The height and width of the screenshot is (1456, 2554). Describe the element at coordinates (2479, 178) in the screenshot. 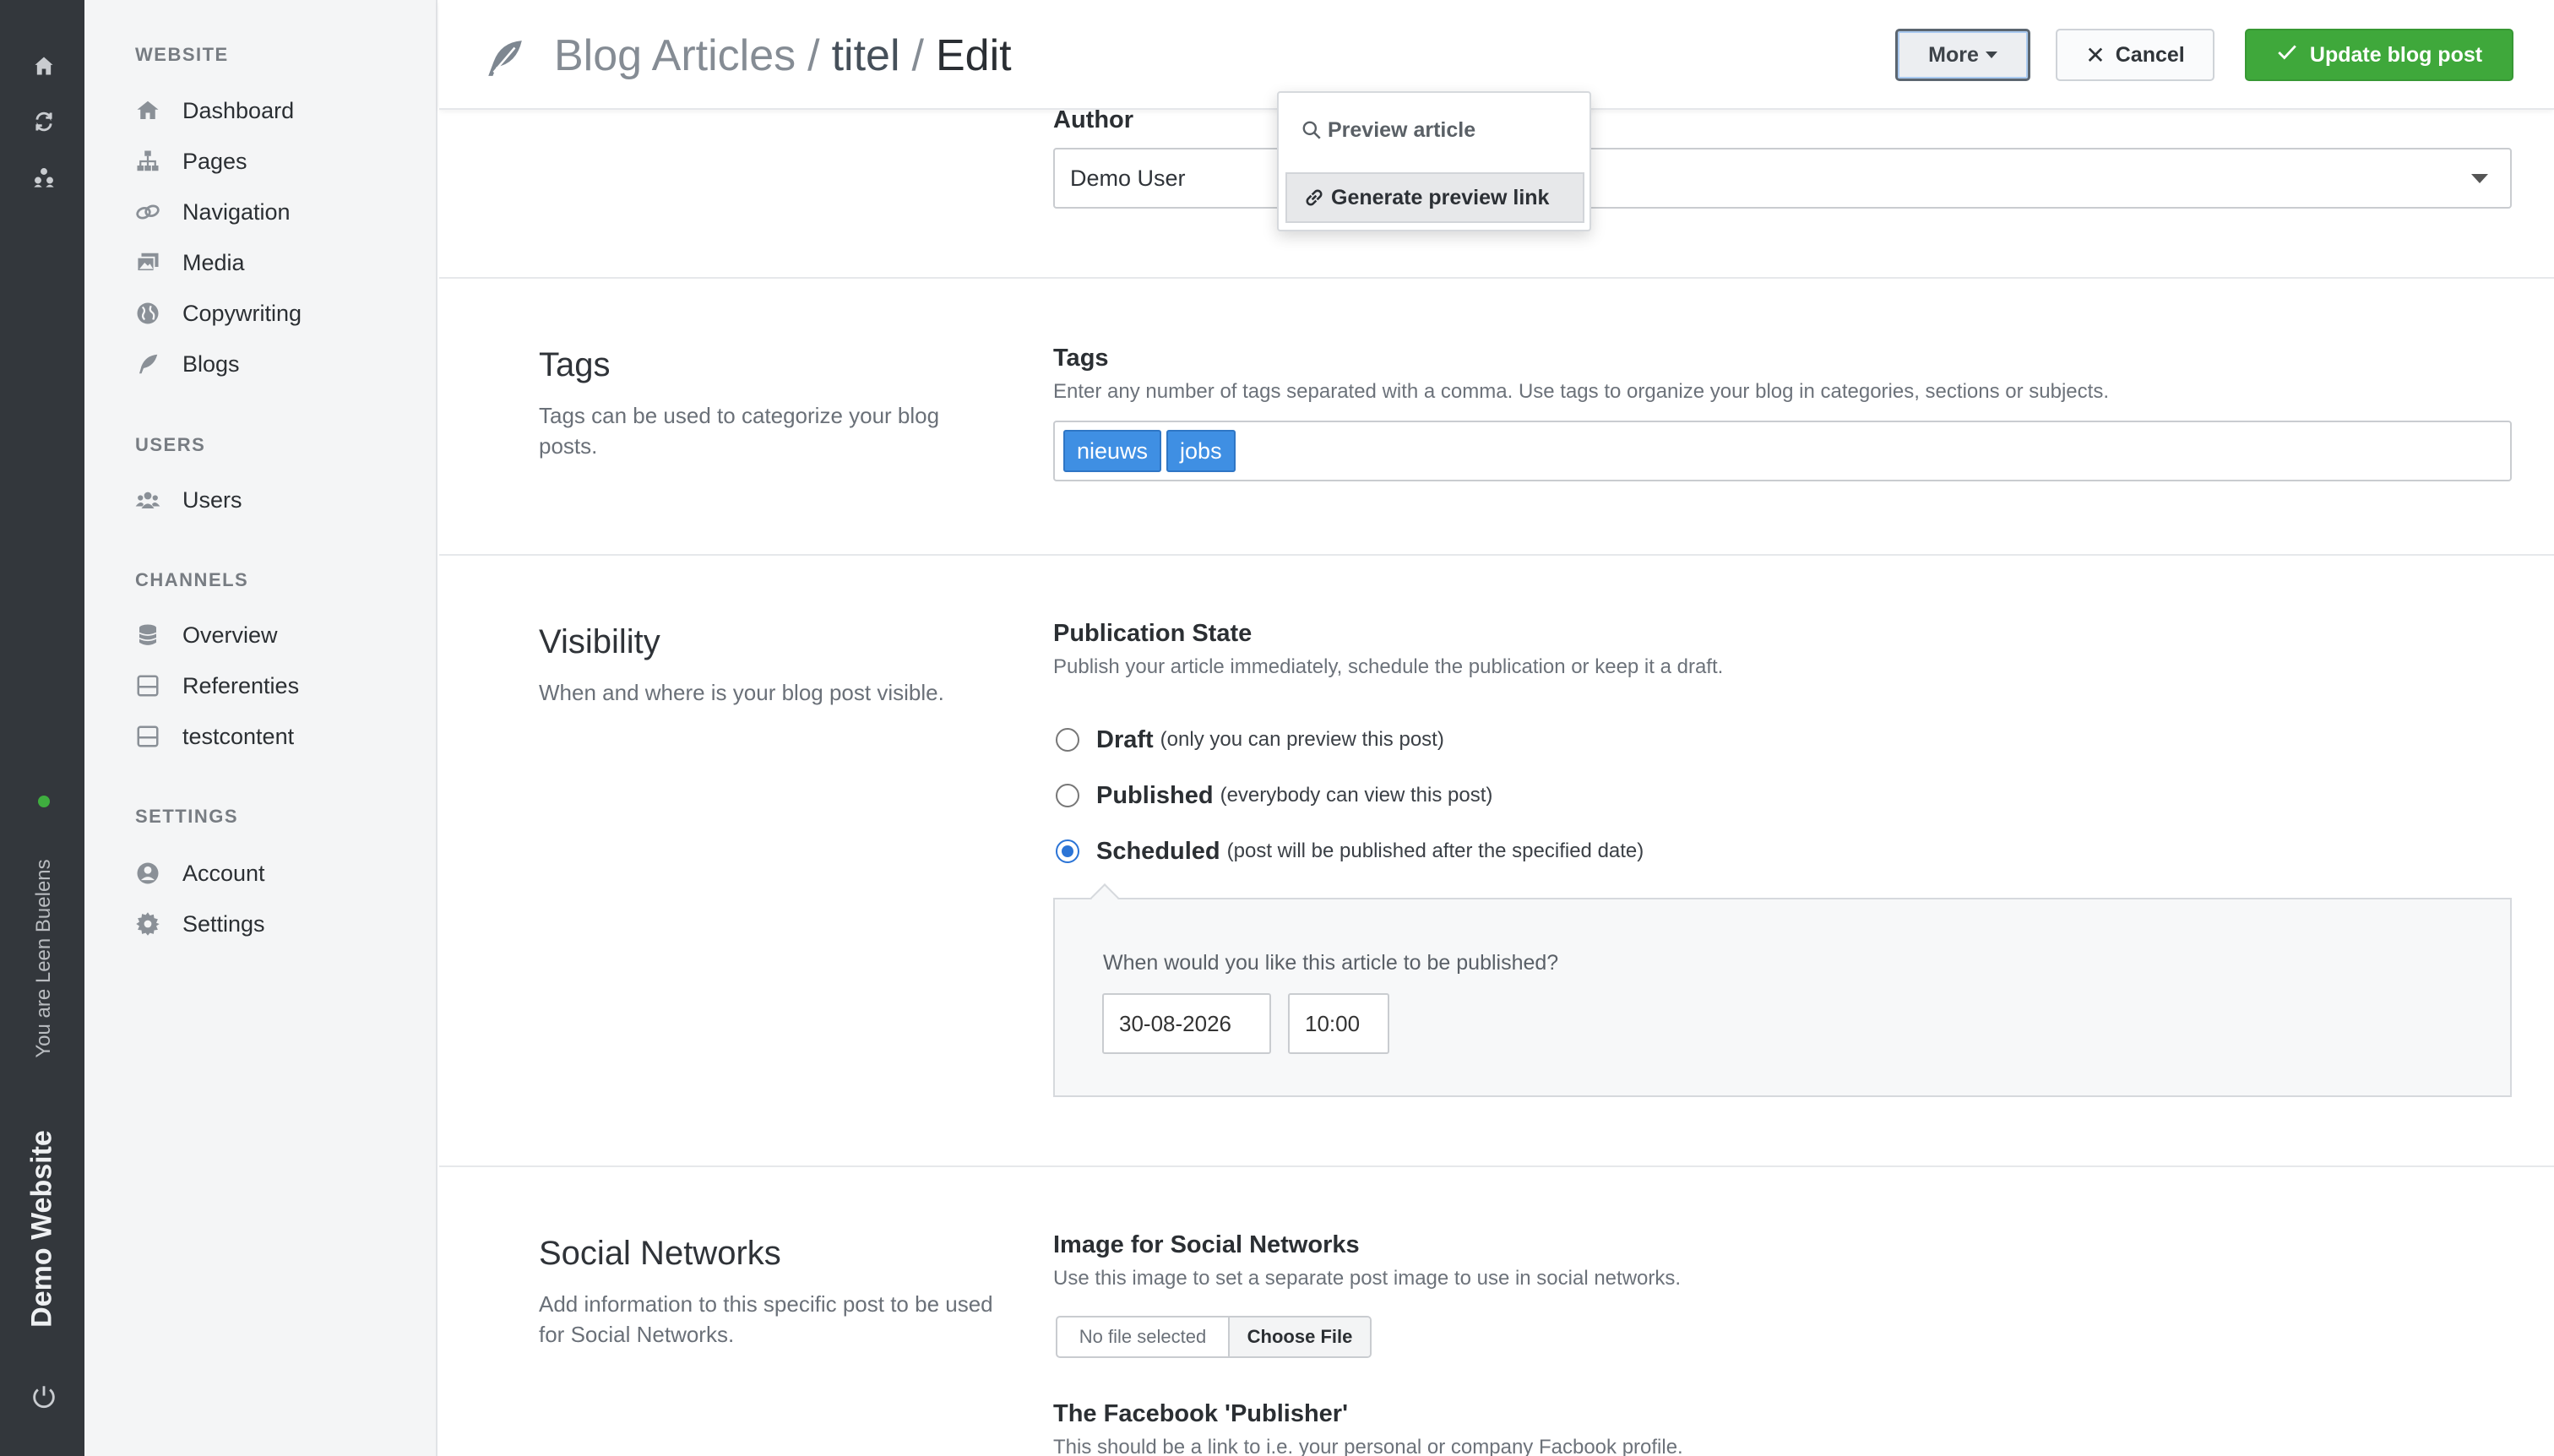

I see `caret-down-icon` at that location.